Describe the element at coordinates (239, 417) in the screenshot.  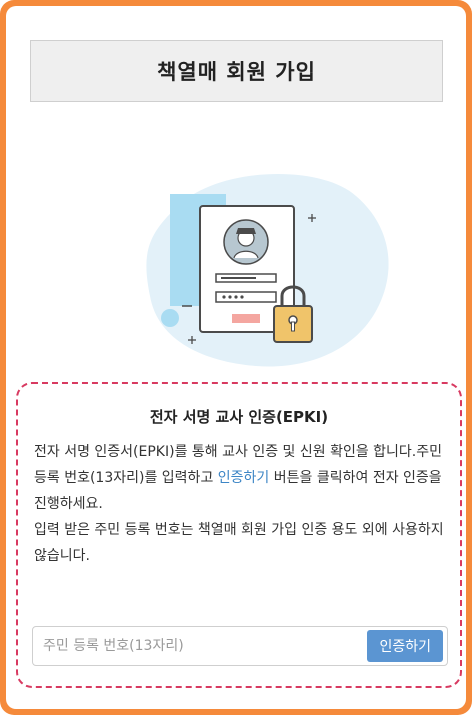
I see `auth-title: 전자 서명 교사 인증(EPKI)` at that location.